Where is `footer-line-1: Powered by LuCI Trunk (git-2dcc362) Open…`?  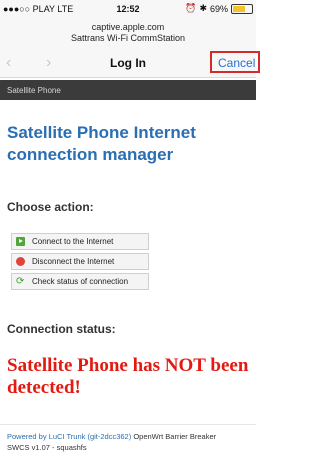
footer-line-1: Powered by LuCI Trunk (git-2dcc362) Open… is located at coordinates (135, 436).